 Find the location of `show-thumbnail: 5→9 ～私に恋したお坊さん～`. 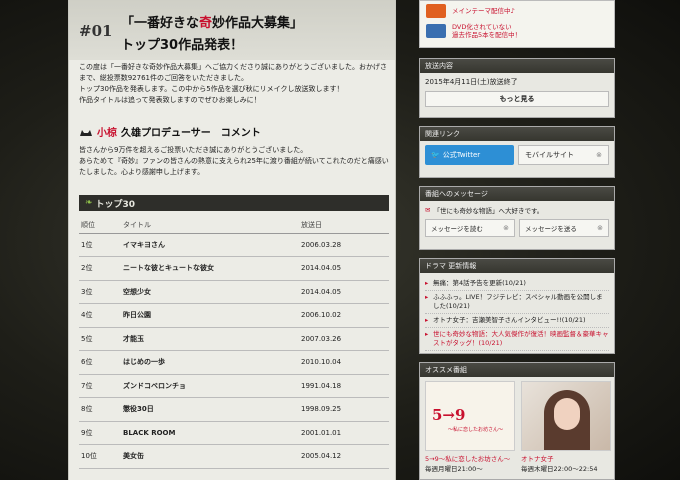

show-thumbnail: 5→9 ～私に恋したお坊さん～ is located at coordinates (470, 416).